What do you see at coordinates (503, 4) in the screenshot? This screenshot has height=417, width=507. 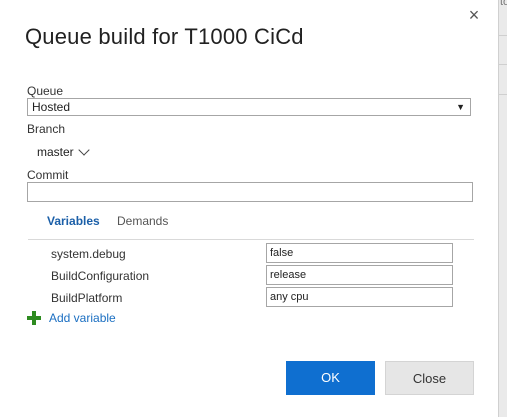 I see `background-edge-text: to` at bounding box center [503, 4].